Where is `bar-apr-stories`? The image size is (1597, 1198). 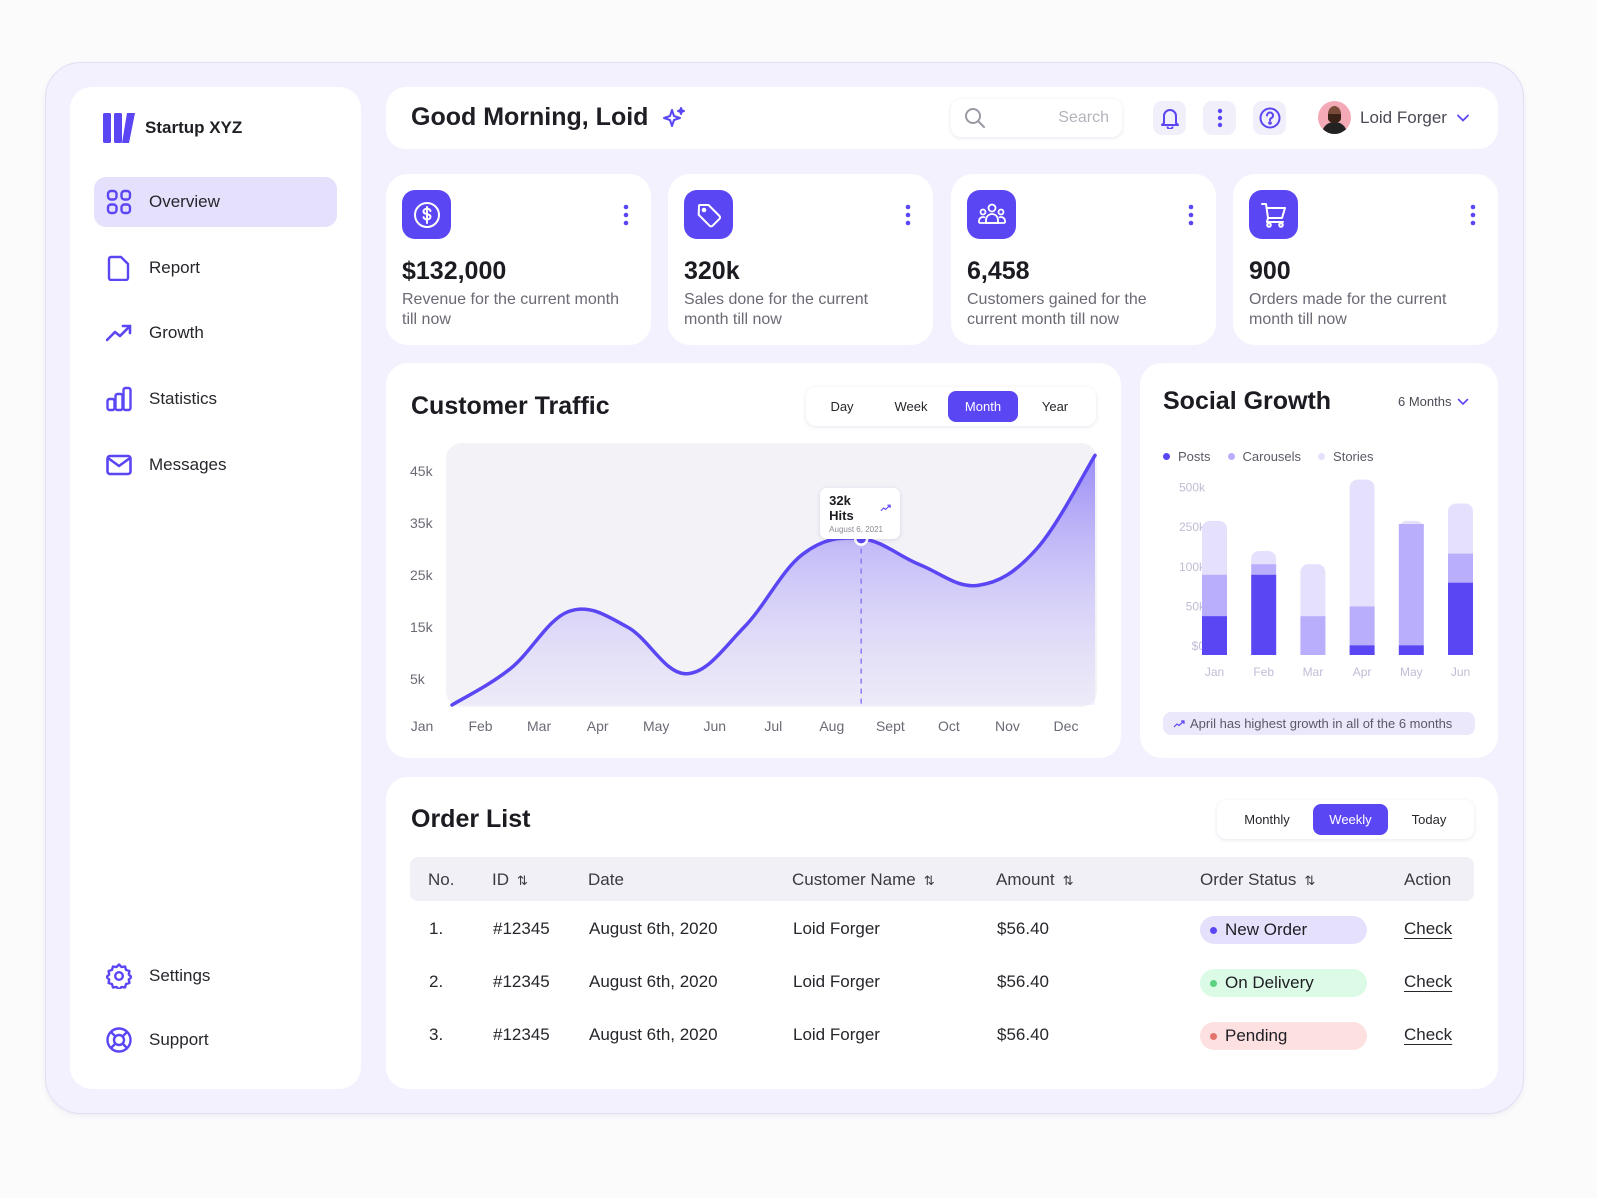 bar-apr-stories is located at coordinates (1362, 543).